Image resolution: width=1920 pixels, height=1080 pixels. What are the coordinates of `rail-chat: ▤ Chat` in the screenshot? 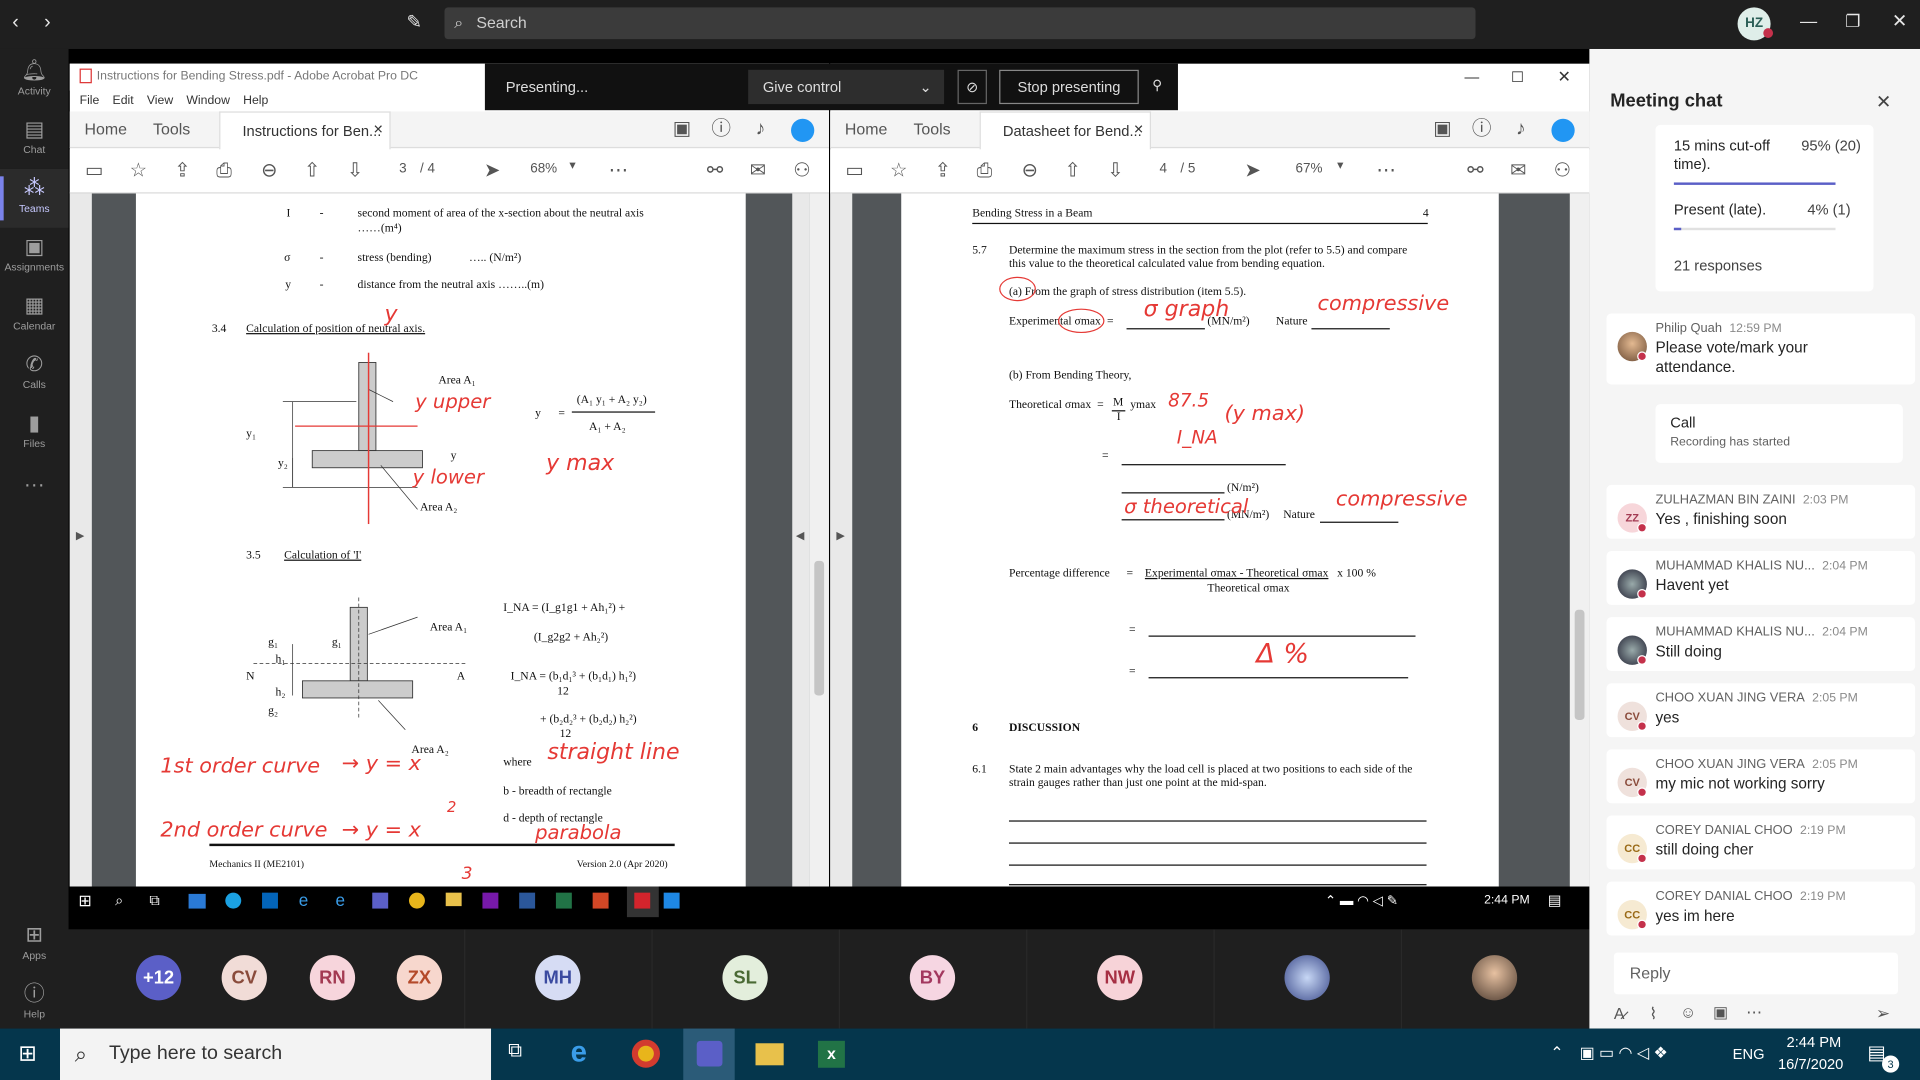 It's located at (34, 139).